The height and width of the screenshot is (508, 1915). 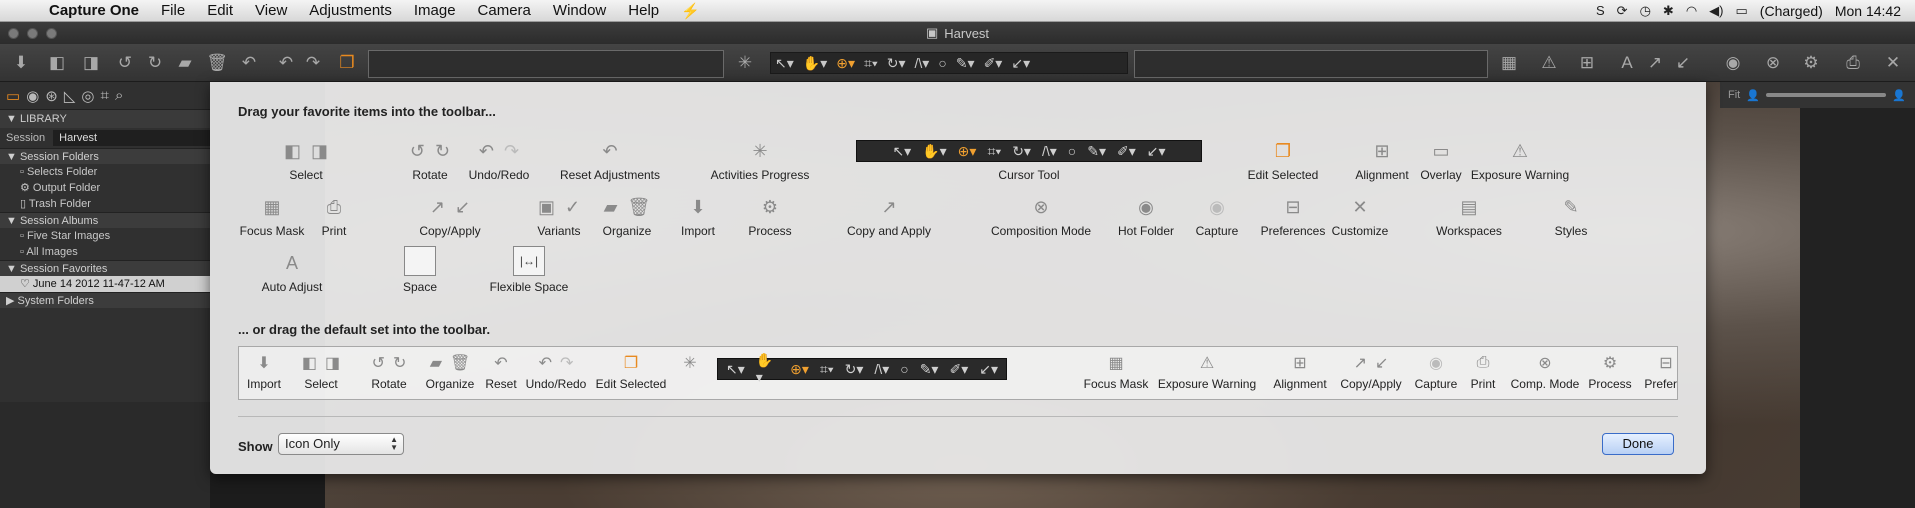 What do you see at coordinates (871, 63) in the screenshot?
I see `crop-tool-icon: ⌗▾` at bounding box center [871, 63].